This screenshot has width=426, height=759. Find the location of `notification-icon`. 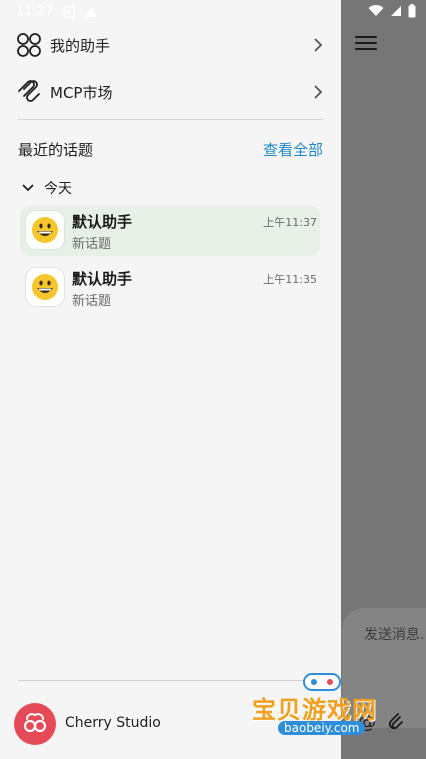

notification-icon is located at coordinates (69, 11).